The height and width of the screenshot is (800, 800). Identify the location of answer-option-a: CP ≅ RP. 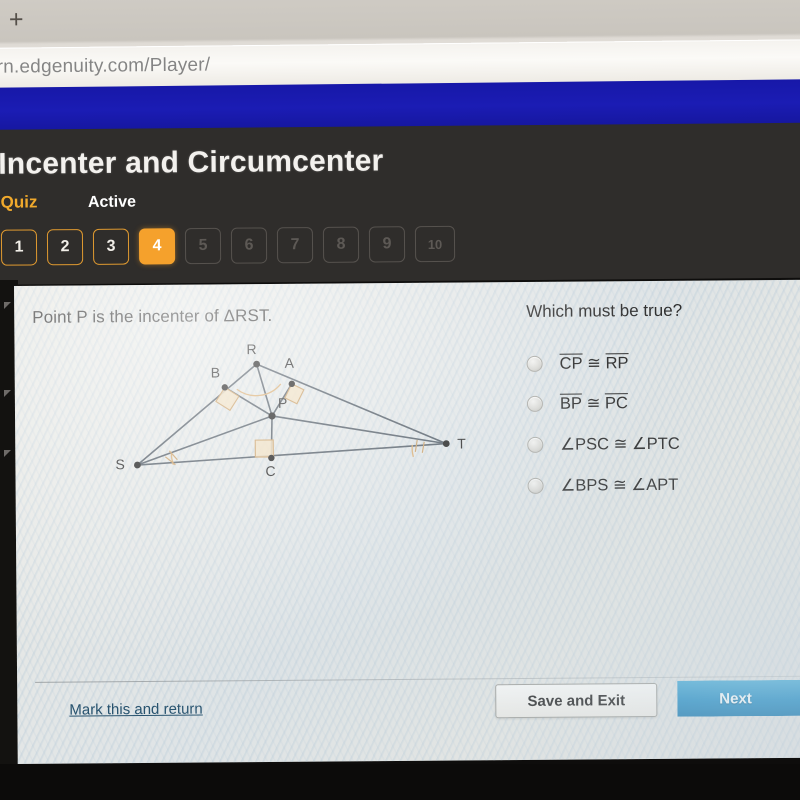
(663, 363).